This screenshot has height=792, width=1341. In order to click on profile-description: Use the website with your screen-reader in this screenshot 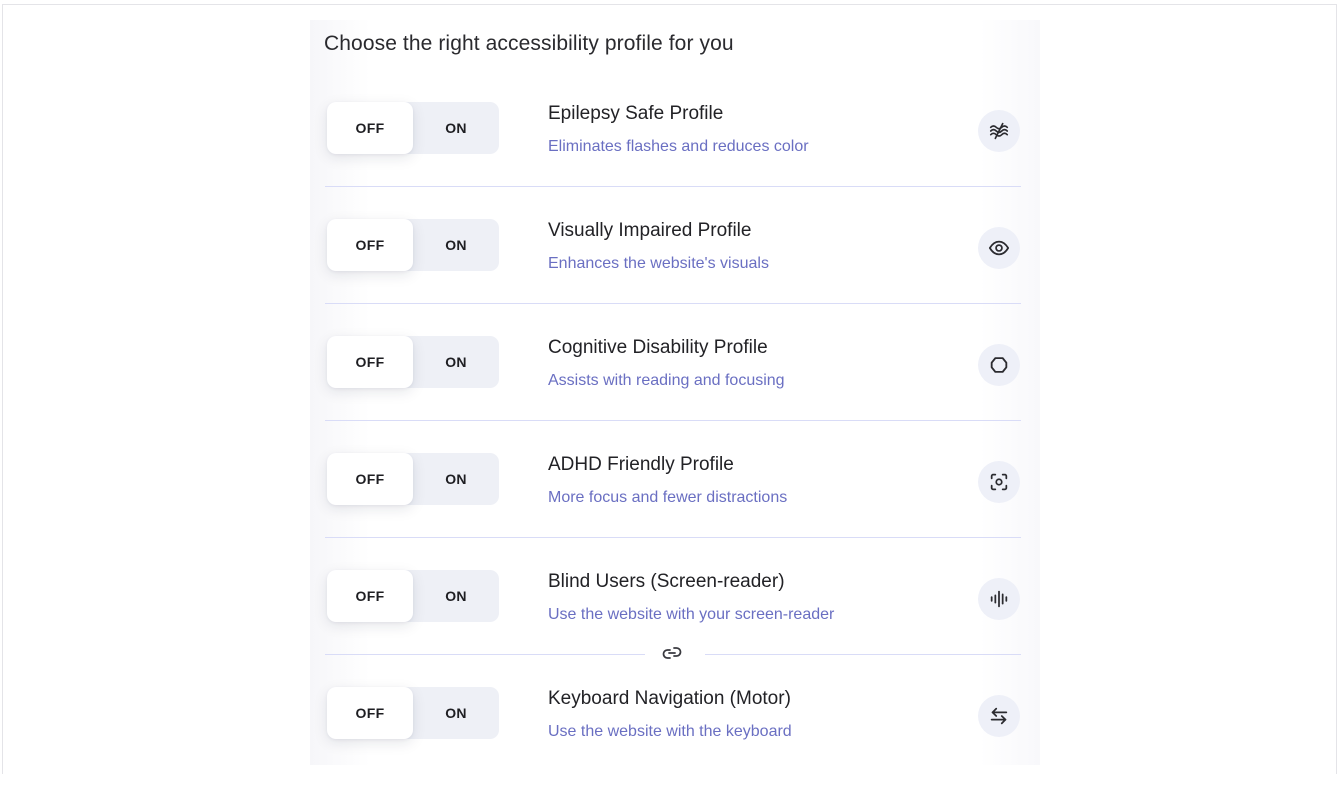, I will do `click(691, 614)`.